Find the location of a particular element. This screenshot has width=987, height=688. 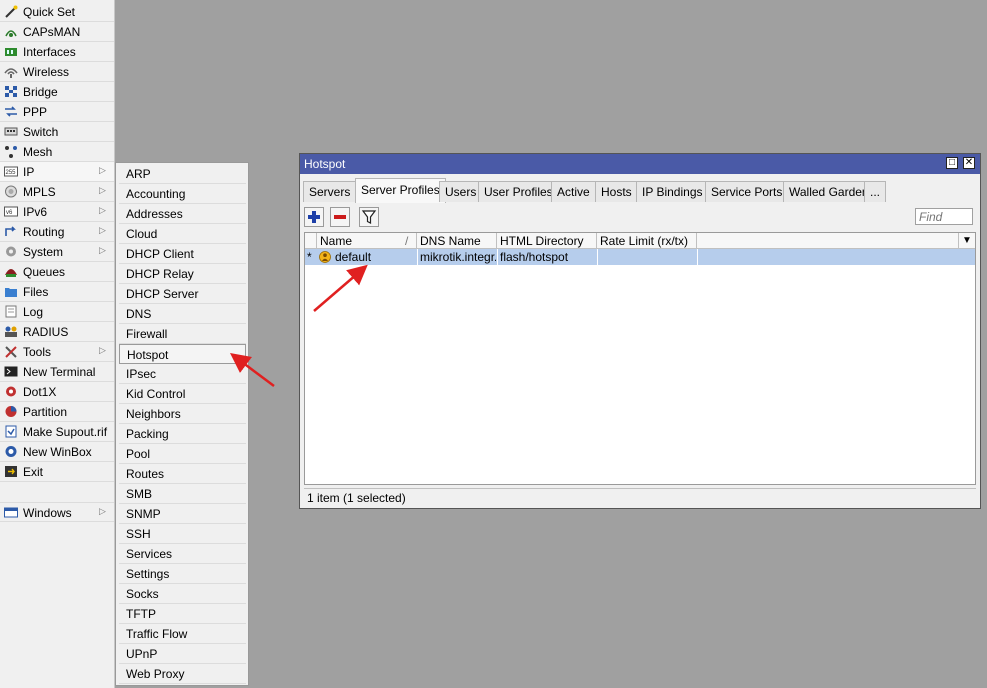

submenu-item-snmp: SNMP is located at coordinates (182, 514).